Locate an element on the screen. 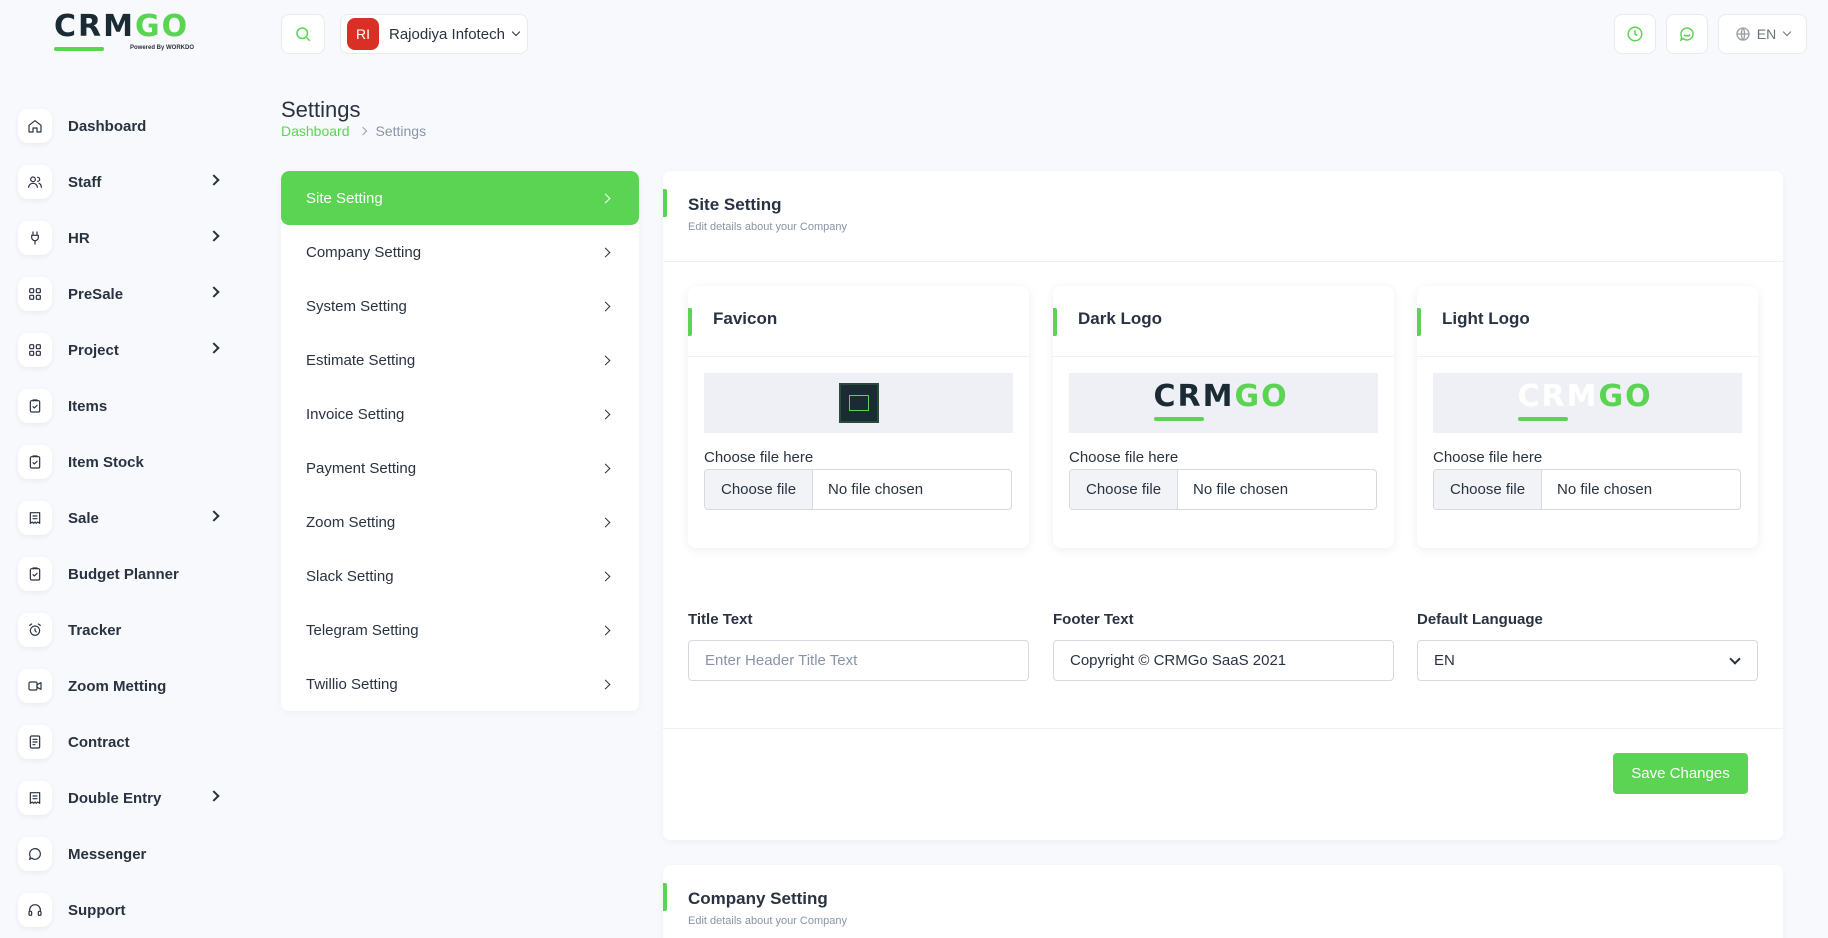 This screenshot has width=1828, height=938. settings-menu-item-payment-setting: Payment Setting is located at coordinates (460, 468).